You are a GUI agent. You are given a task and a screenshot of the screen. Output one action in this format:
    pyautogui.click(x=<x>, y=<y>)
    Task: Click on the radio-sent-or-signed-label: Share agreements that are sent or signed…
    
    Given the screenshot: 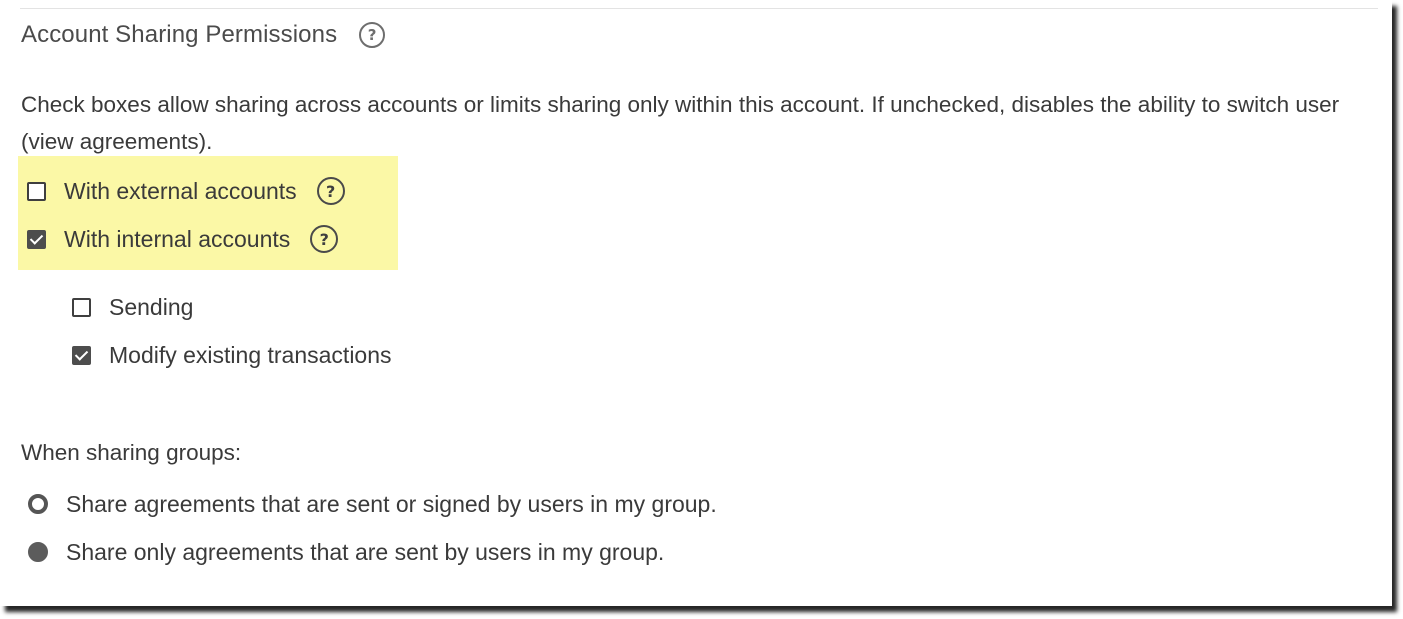 What is the action you would take?
    pyautogui.click(x=391, y=503)
    